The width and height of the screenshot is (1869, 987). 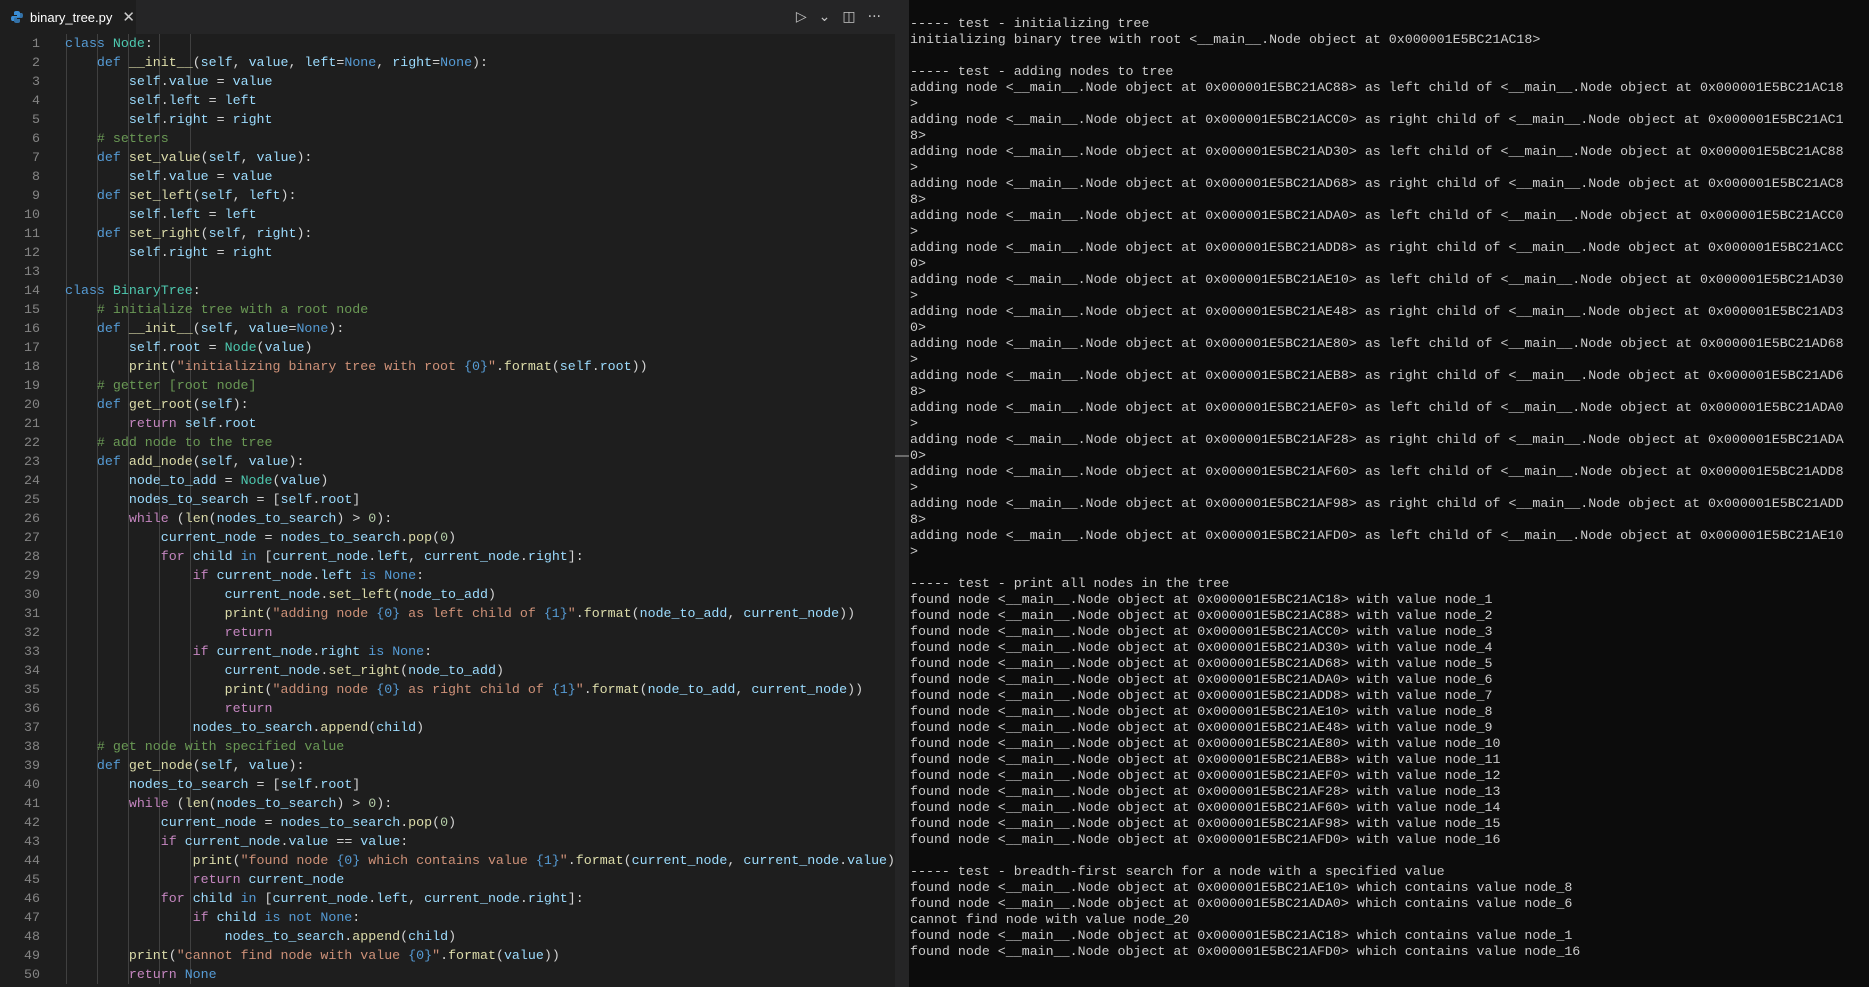 I want to click on code-token: )), so click(x=639, y=366).